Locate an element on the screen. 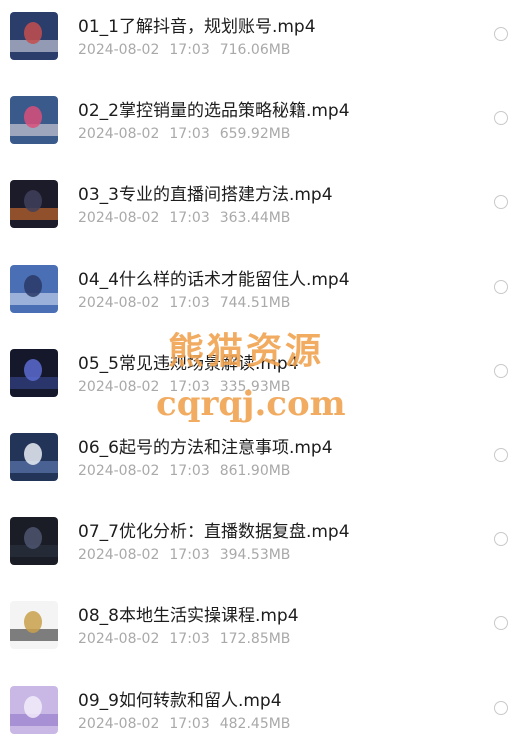  file-name: 01_1了解抖音，规划账号.mp4 is located at coordinates (197, 27).